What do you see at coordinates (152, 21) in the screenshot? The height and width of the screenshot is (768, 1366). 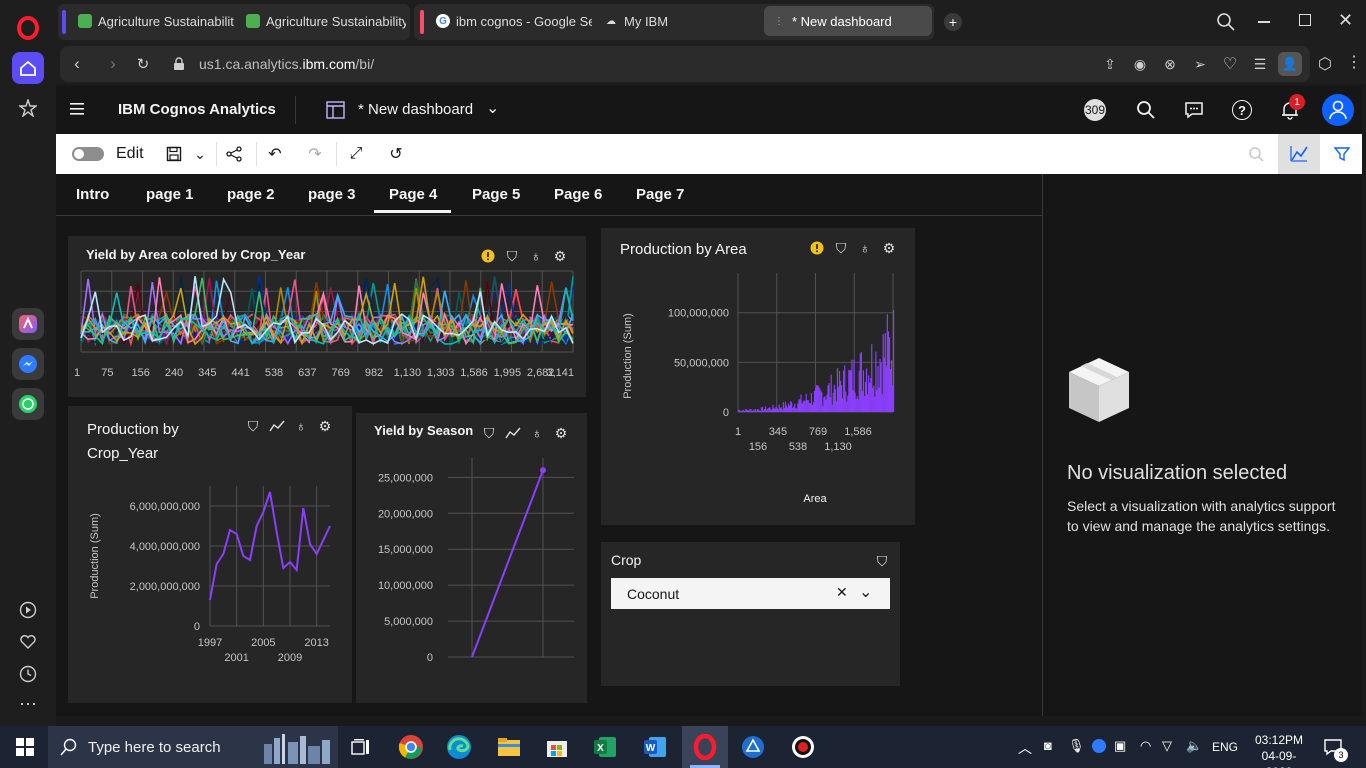 I see `browser-tab-1: Agriculture Sustainability` at bounding box center [152, 21].